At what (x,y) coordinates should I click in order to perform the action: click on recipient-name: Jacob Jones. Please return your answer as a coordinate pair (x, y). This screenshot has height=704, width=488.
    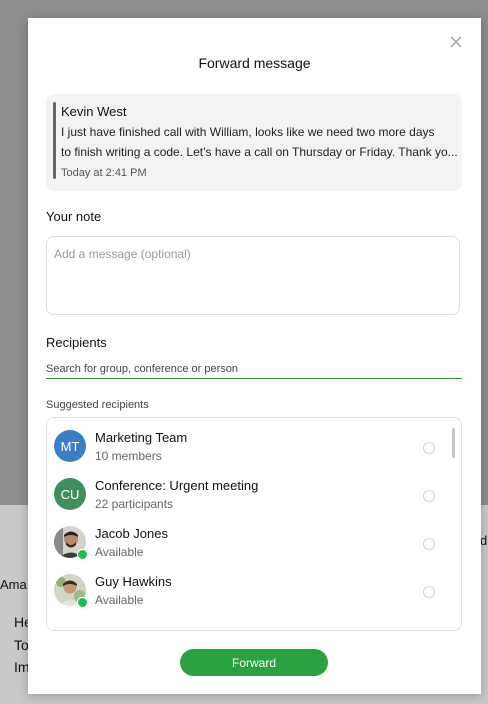
    Looking at the image, I should click on (131, 533).